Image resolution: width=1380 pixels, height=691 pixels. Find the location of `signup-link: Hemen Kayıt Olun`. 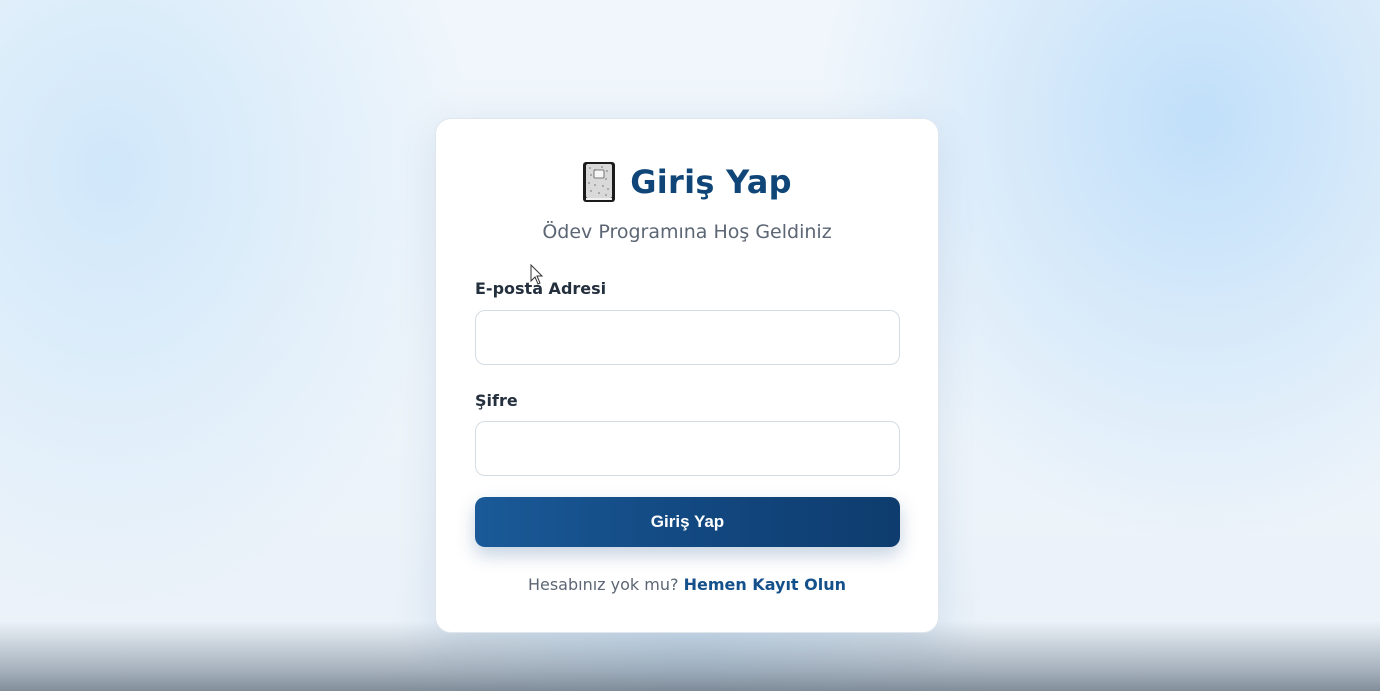

signup-link: Hemen Kayıt Olun is located at coordinates (765, 584).